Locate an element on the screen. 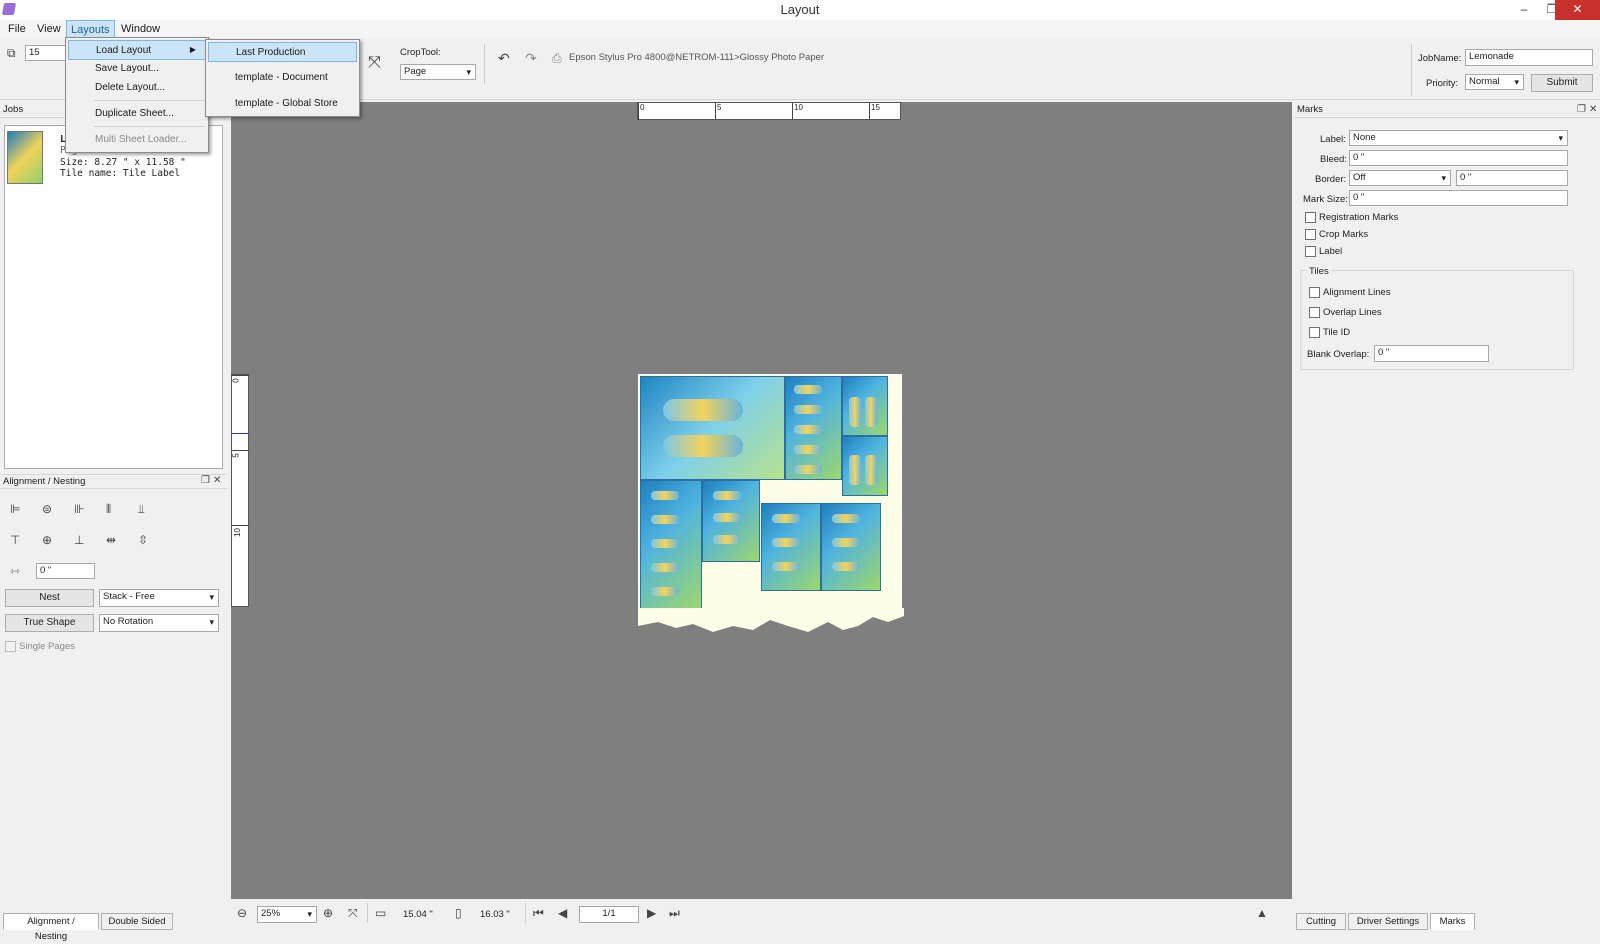 Image resolution: width=1600 pixels, height=944 pixels. tab-double-sided: Double Sided is located at coordinates (137, 921).